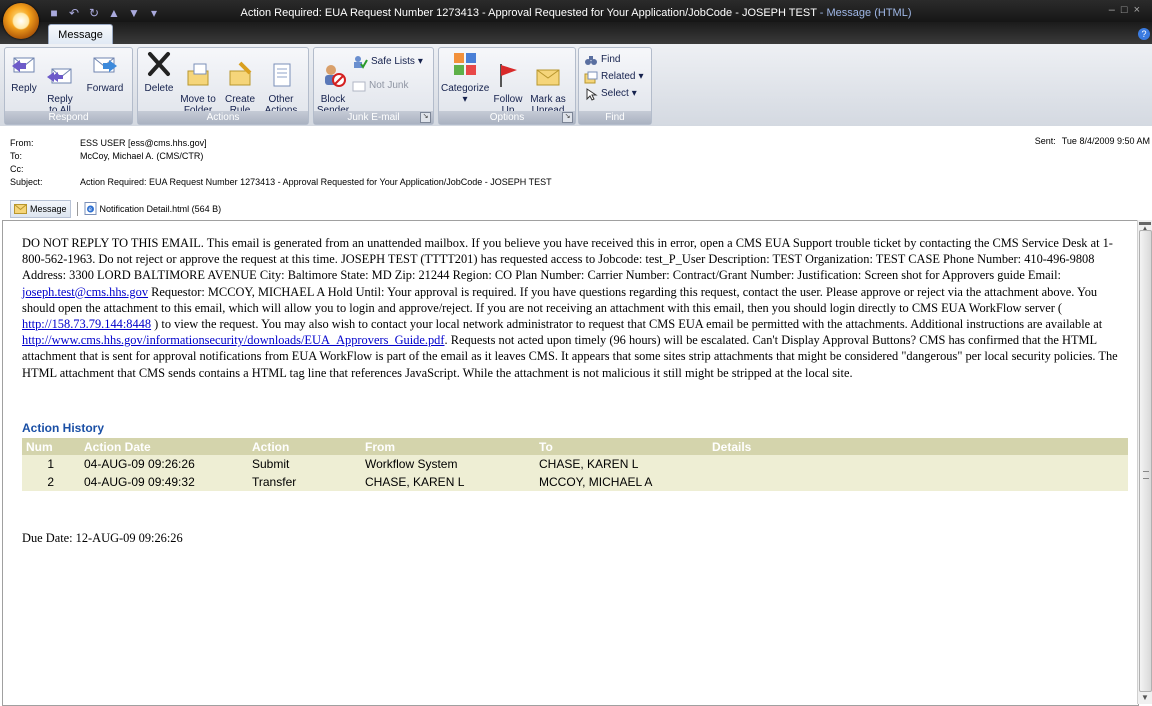 This screenshot has height=706, width=1152. Describe the element at coordinates (1140, 10) in the screenshot. I see `close-icon: ×` at that location.